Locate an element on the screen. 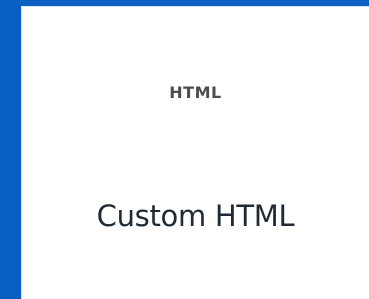 Image resolution: width=369 pixels, height=299 pixels. tile-label: Custom HTML is located at coordinates (195, 216).